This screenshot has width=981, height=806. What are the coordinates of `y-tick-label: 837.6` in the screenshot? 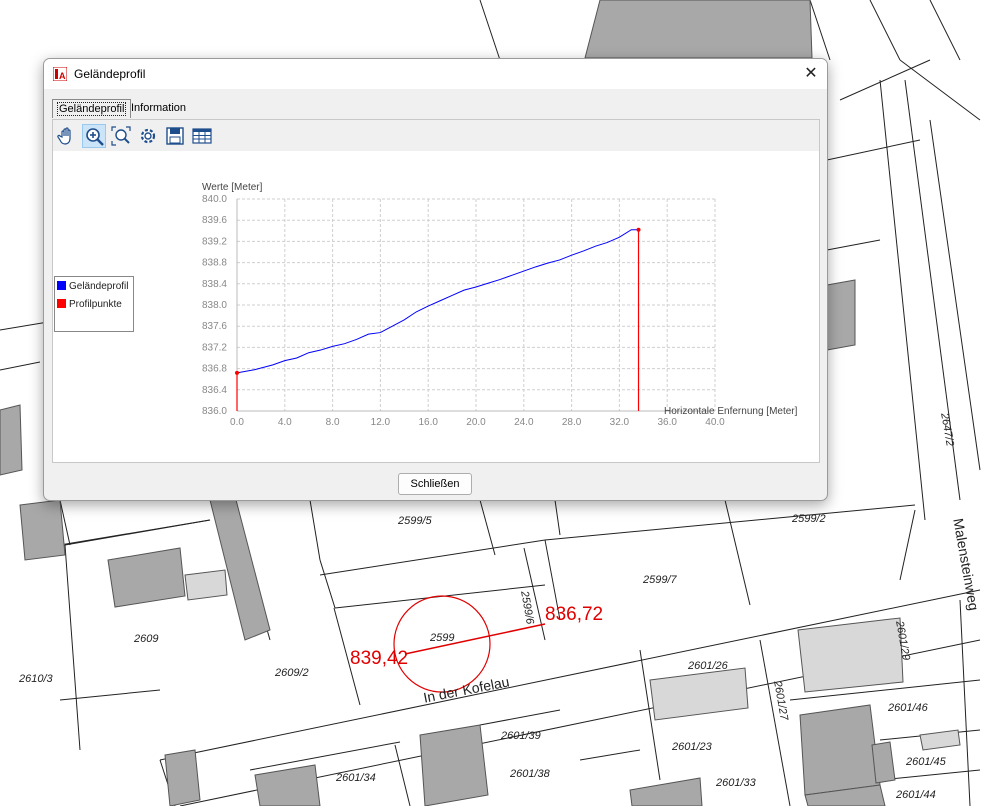 It's located at (214, 326).